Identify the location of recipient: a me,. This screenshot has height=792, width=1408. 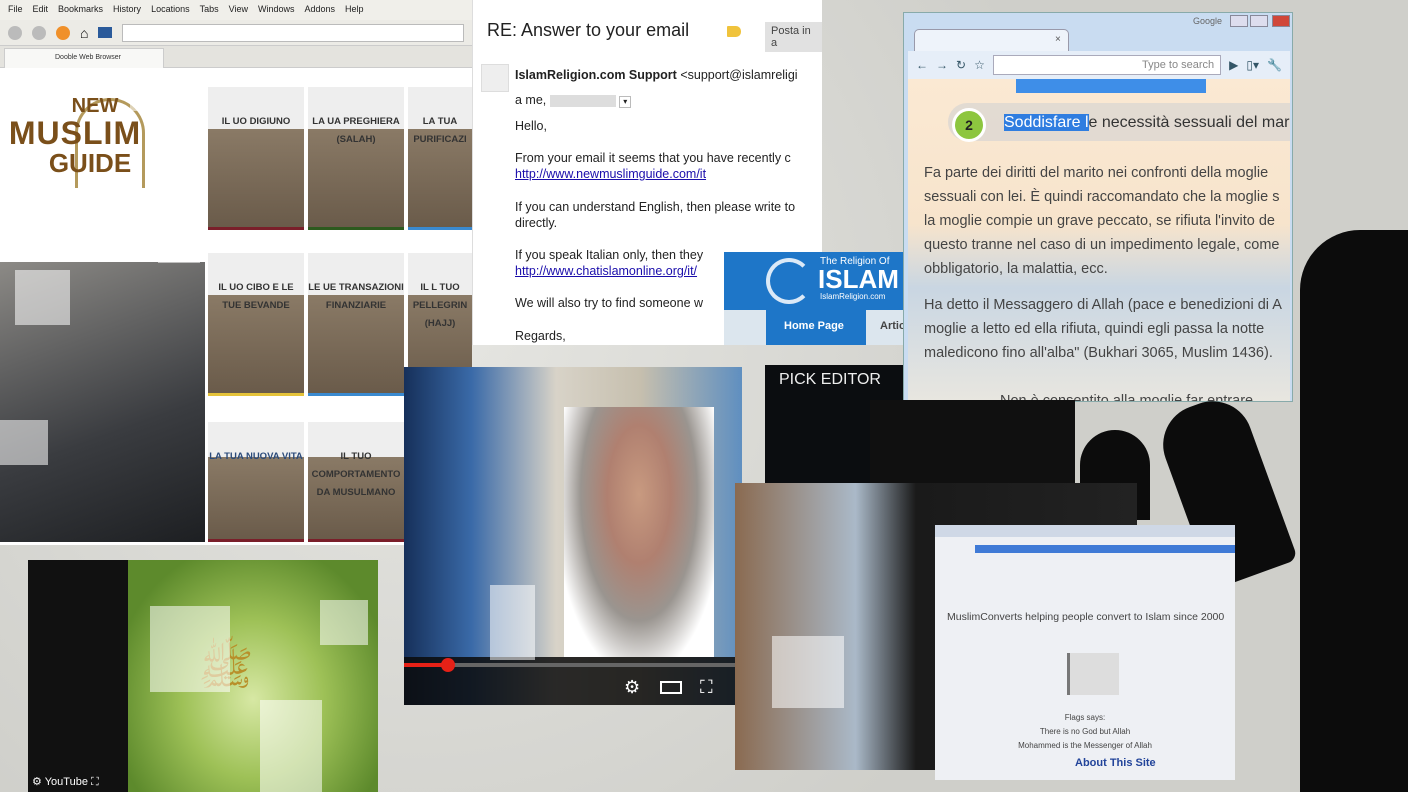
(531, 100).